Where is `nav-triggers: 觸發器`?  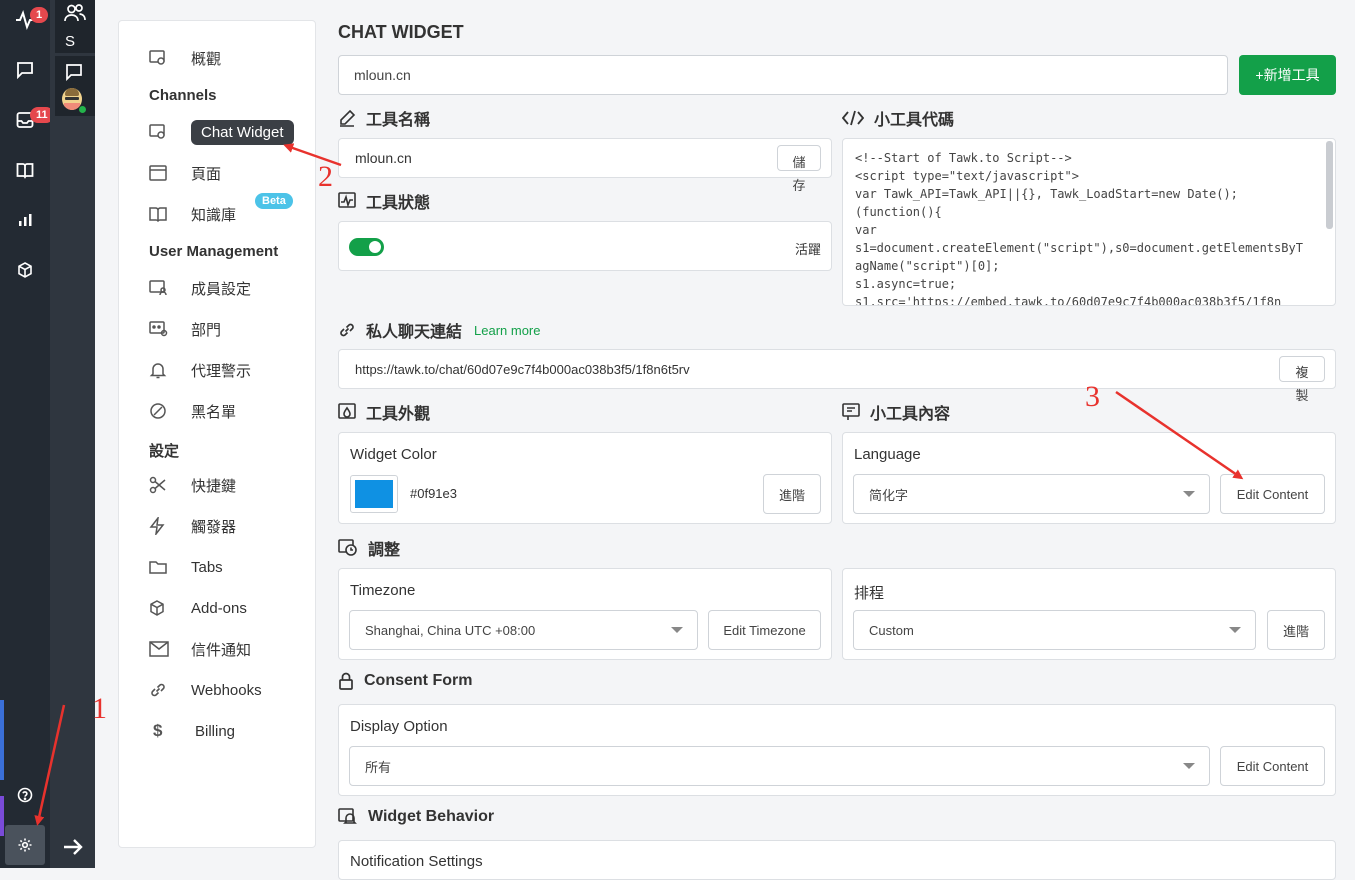 nav-triggers: 觸發器 is located at coordinates (192, 526).